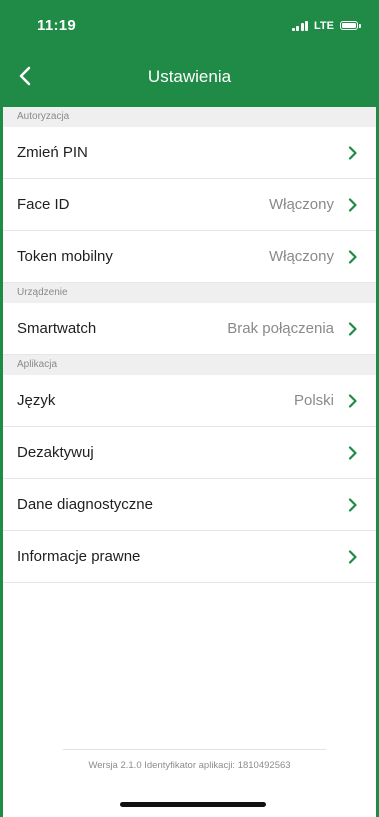 This screenshot has width=379, height=817. What do you see at coordinates (189, 205) in the screenshot?
I see `settings-row-face-id: Face ID Włączony` at bounding box center [189, 205].